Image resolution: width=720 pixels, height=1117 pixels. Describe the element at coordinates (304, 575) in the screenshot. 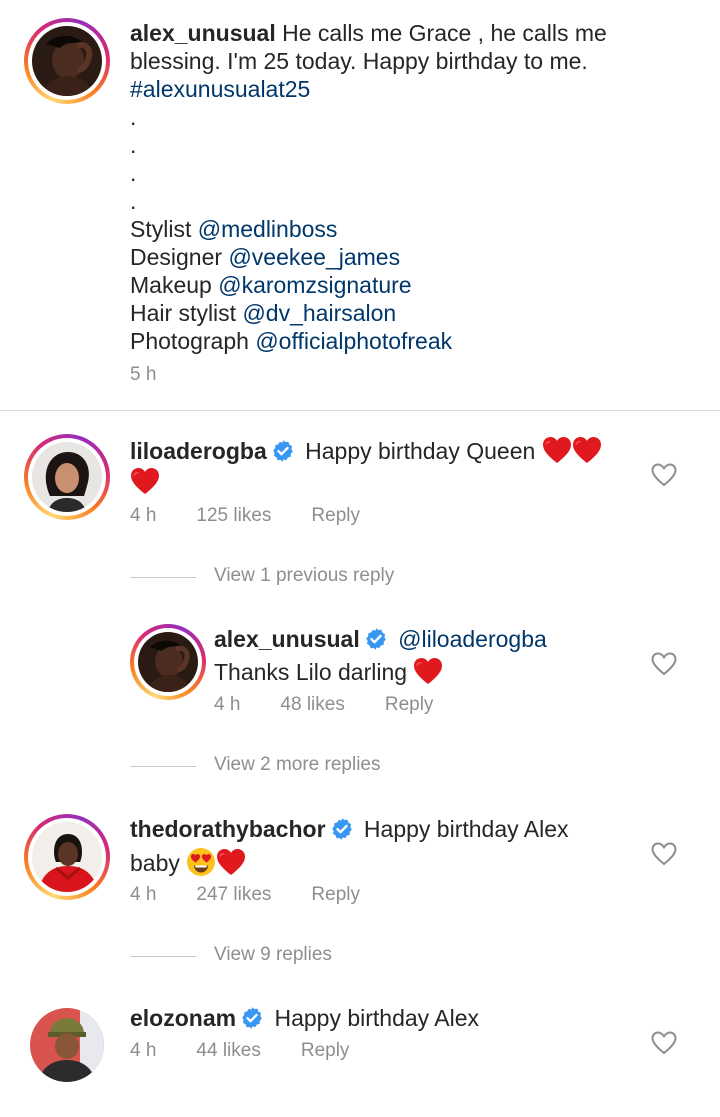

I see `view-replies-label: View 1 previous reply` at that location.